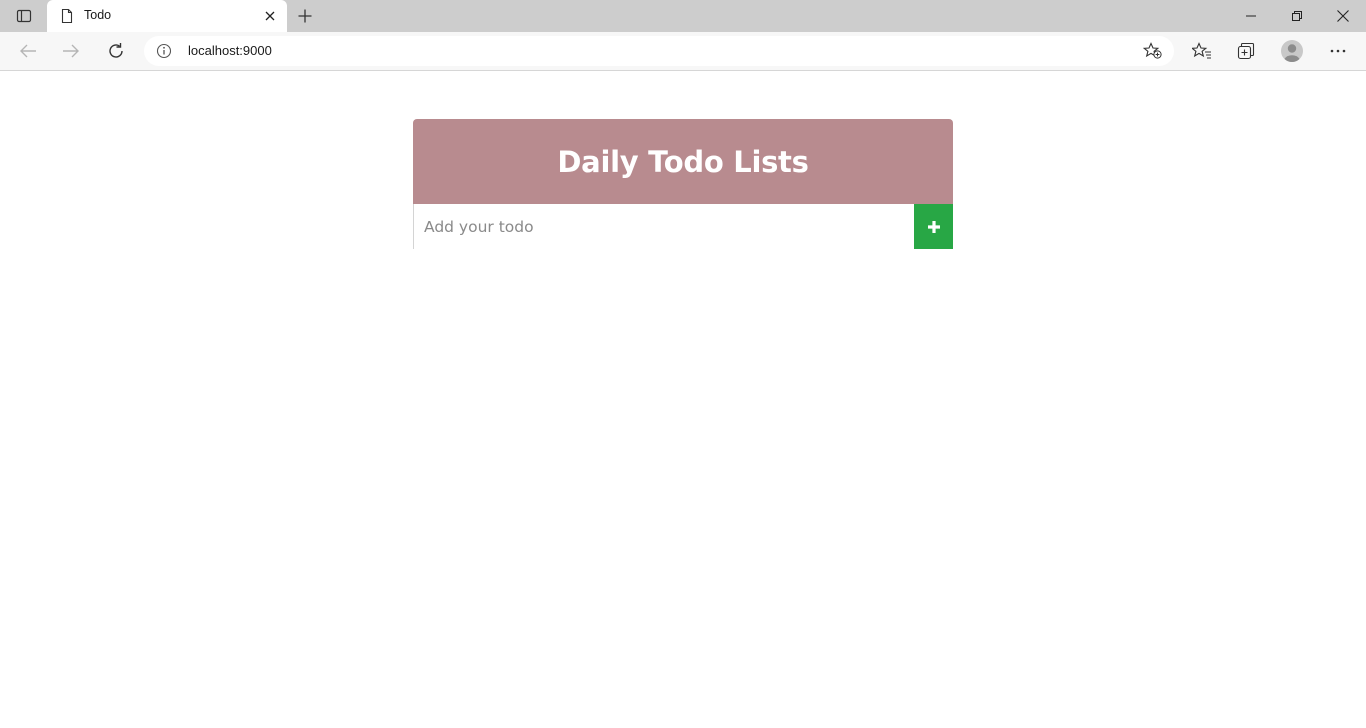 The width and height of the screenshot is (1366, 728). What do you see at coordinates (659, 51) in the screenshot?
I see `address-bar: localhost:9000` at bounding box center [659, 51].